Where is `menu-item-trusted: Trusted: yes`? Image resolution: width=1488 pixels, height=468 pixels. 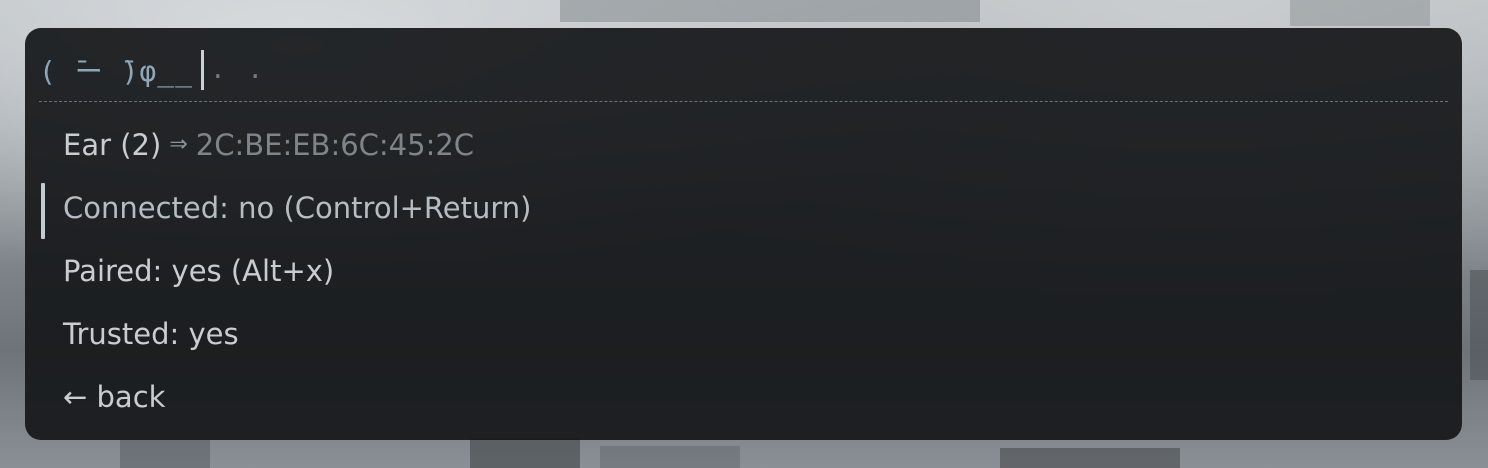
menu-item-trusted: Trusted: yes is located at coordinates (743, 333).